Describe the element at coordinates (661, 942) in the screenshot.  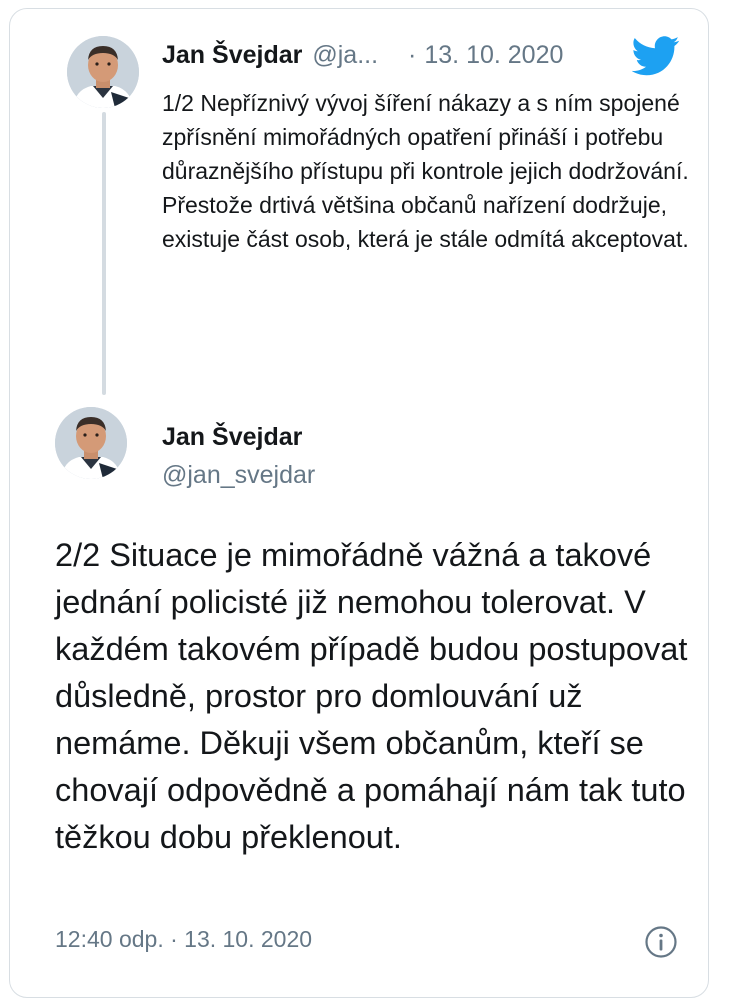
I see `info-icon` at that location.